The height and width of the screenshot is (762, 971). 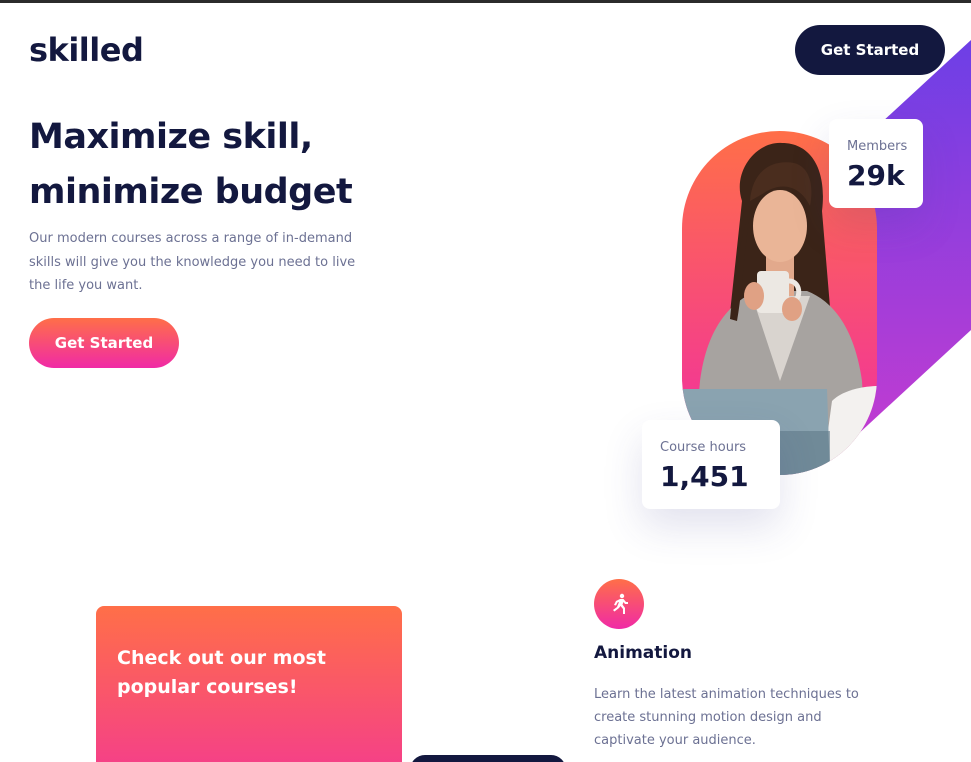 I want to click on course-hours-label: Course hours, so click(x=703, y=447).